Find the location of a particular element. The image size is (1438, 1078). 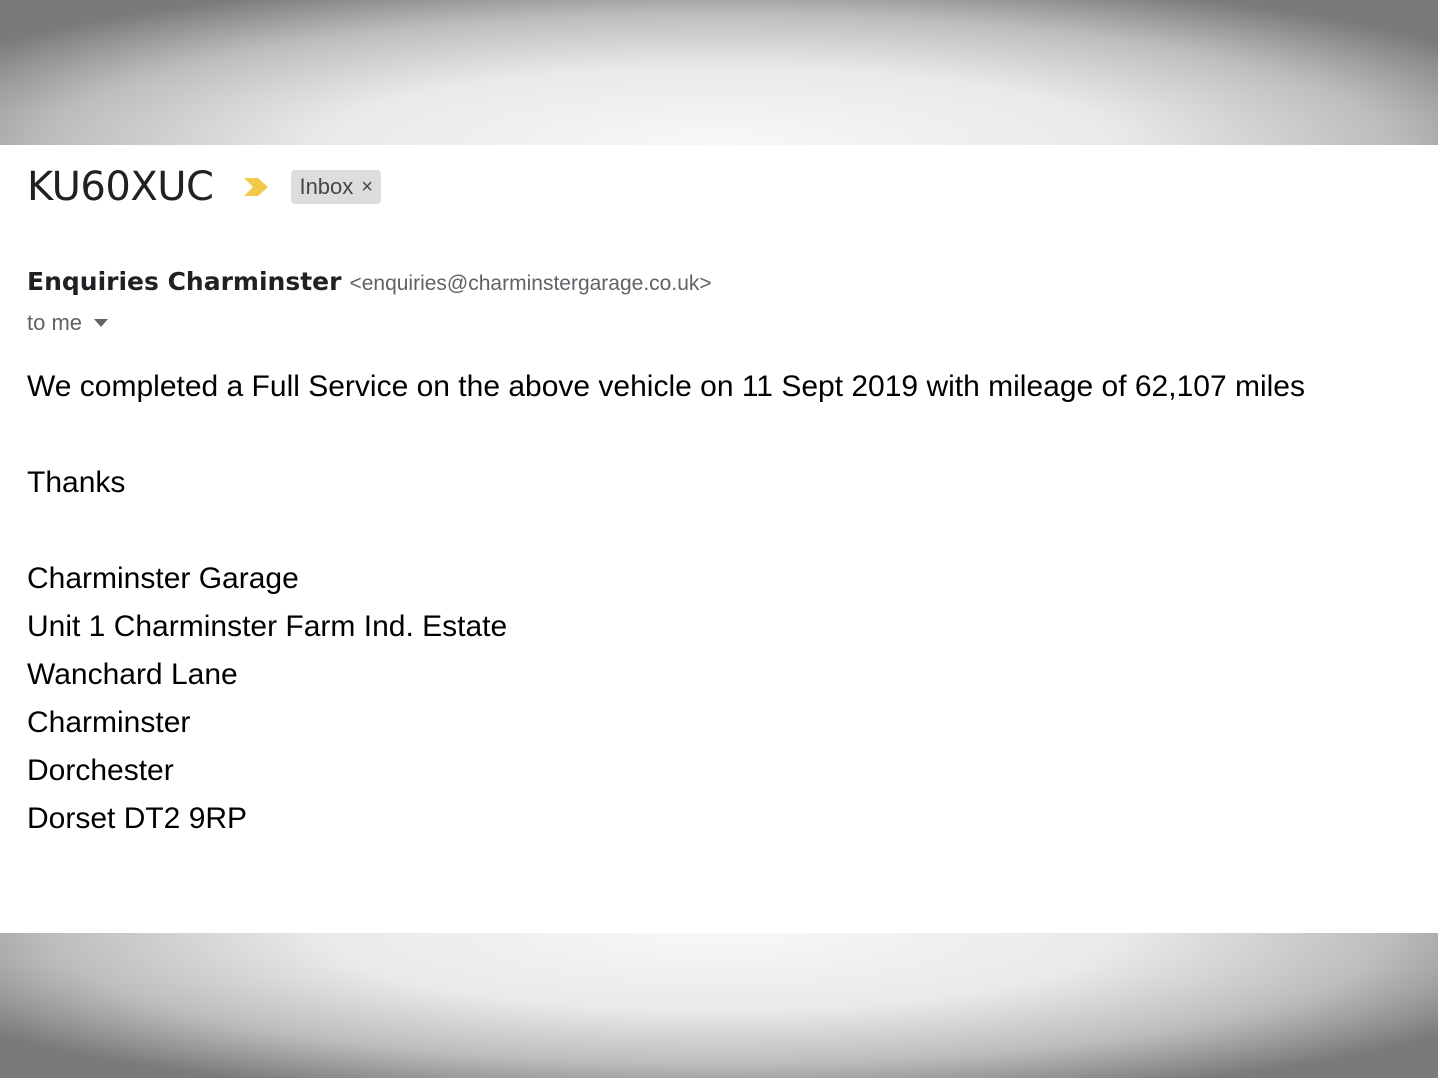

subject-row: KU60XUC Inbox × is located at coordinates (204, 187).